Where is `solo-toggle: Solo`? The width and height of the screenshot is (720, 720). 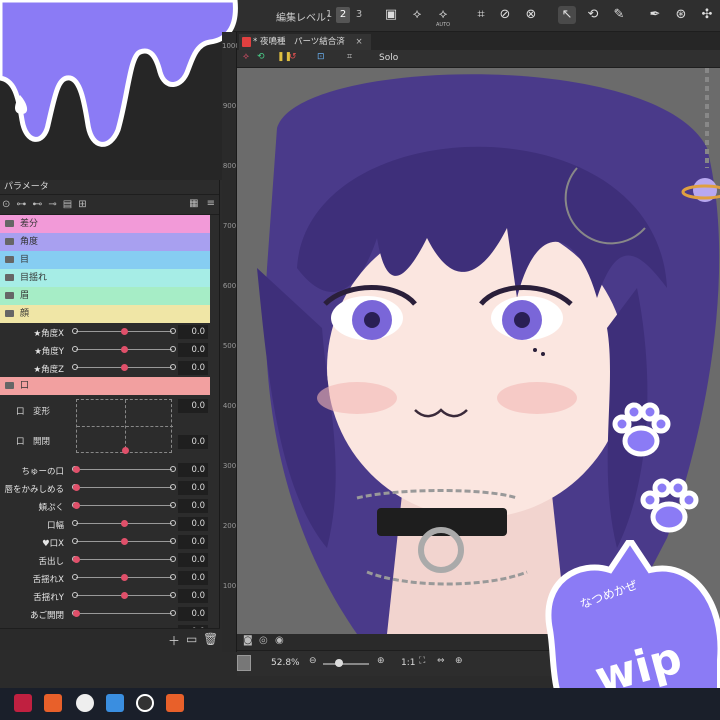 solo-toggle: Solo is located at coordinates (388, 58).